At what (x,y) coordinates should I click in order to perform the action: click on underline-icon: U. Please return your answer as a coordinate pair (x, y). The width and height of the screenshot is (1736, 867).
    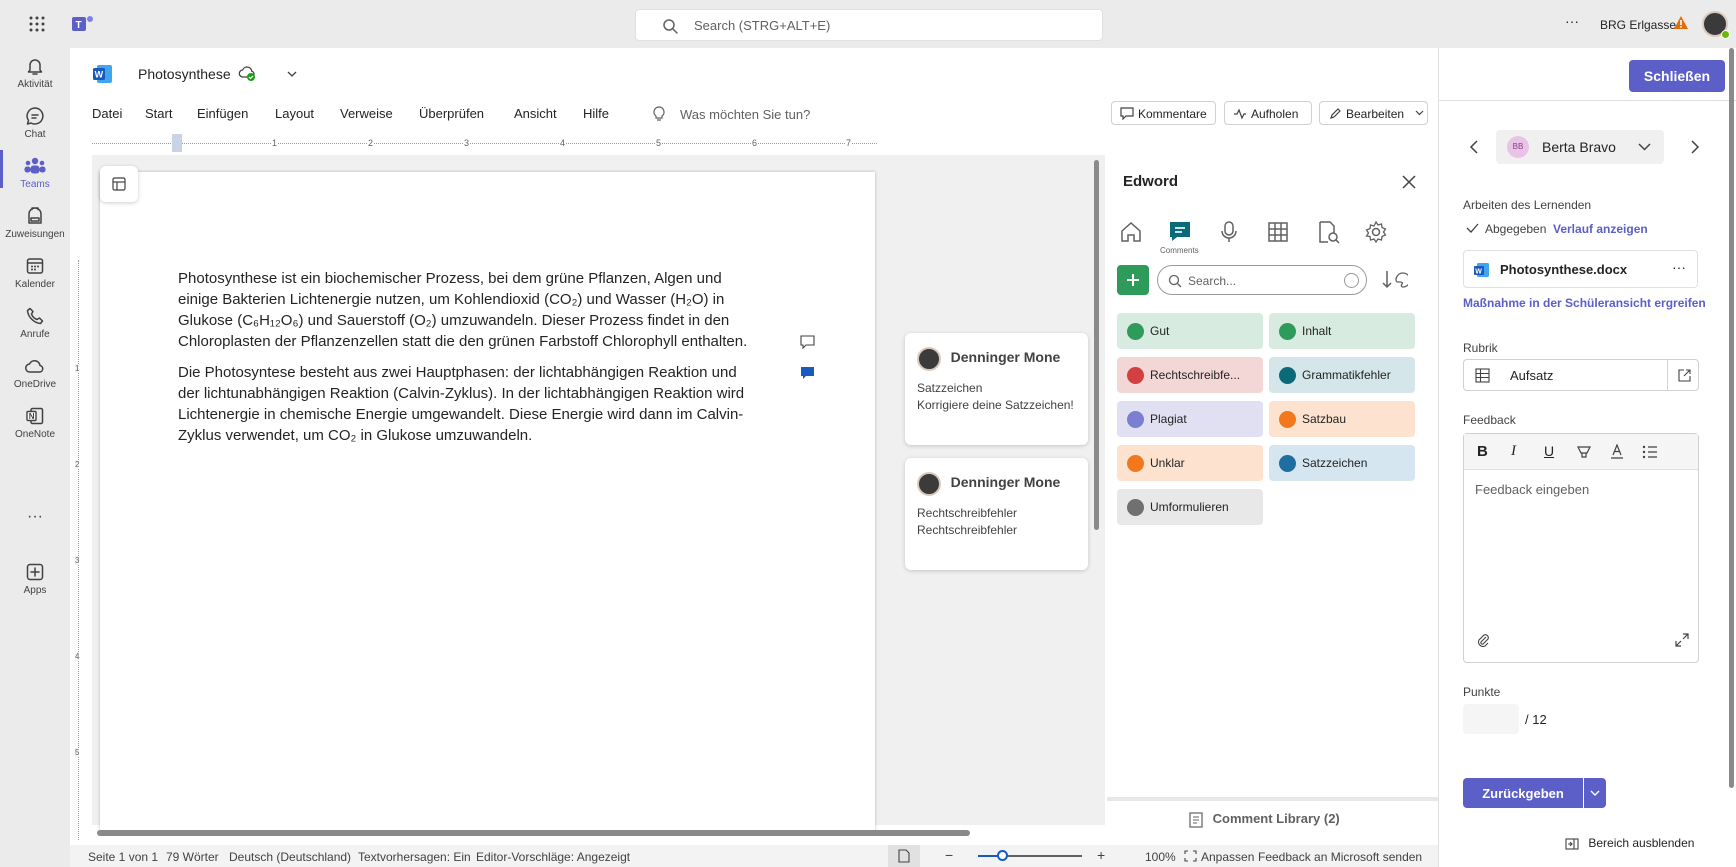
    Looking at the image, I should click on (1549, 451).